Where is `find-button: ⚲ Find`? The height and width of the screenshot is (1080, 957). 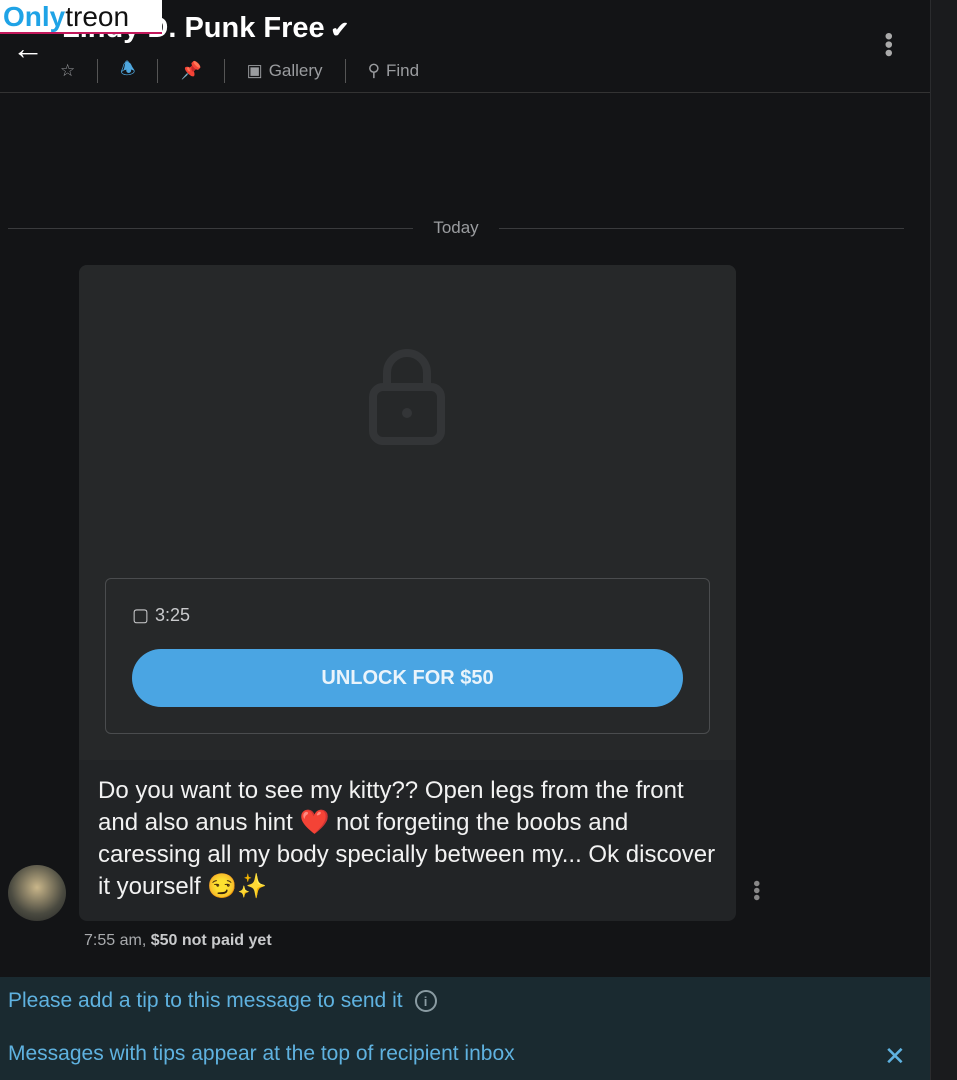
find-button: ⚲ Find is located at coordinates (394, 71).